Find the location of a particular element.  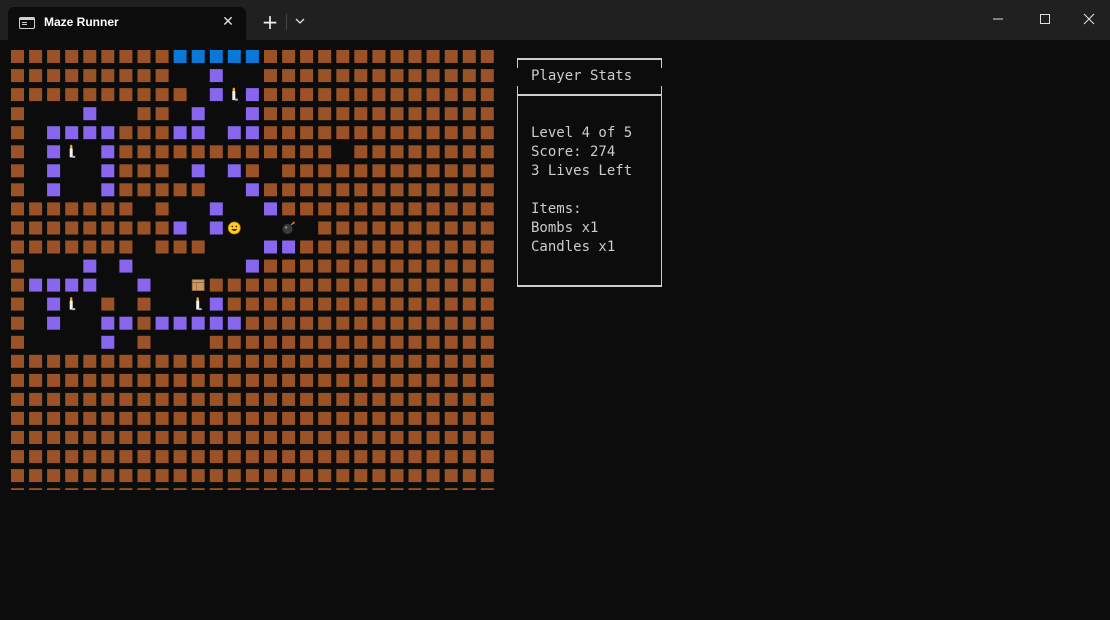

close-window-button is located at coordinates (1088, 19).